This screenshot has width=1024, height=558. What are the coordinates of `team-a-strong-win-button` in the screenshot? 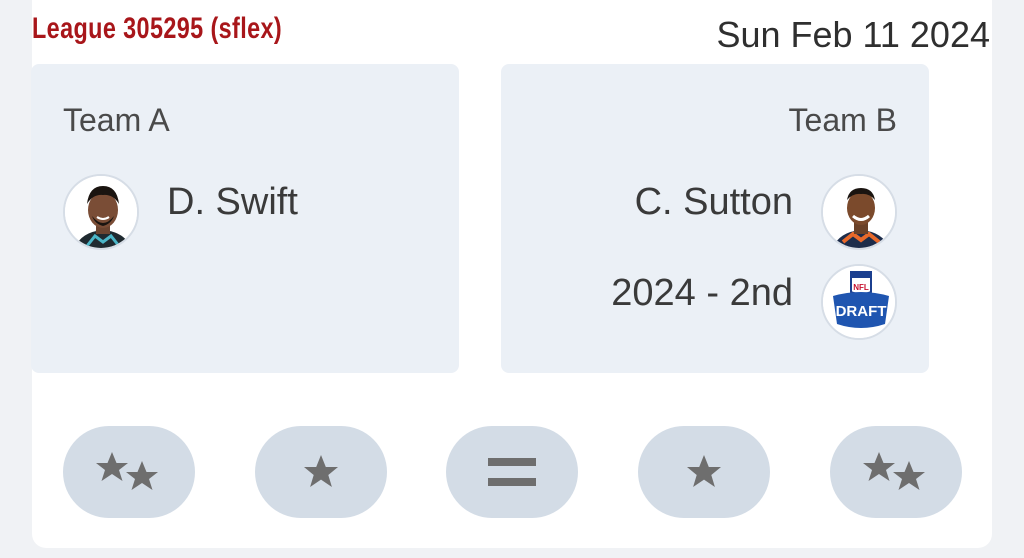 It's located at (129, 472).